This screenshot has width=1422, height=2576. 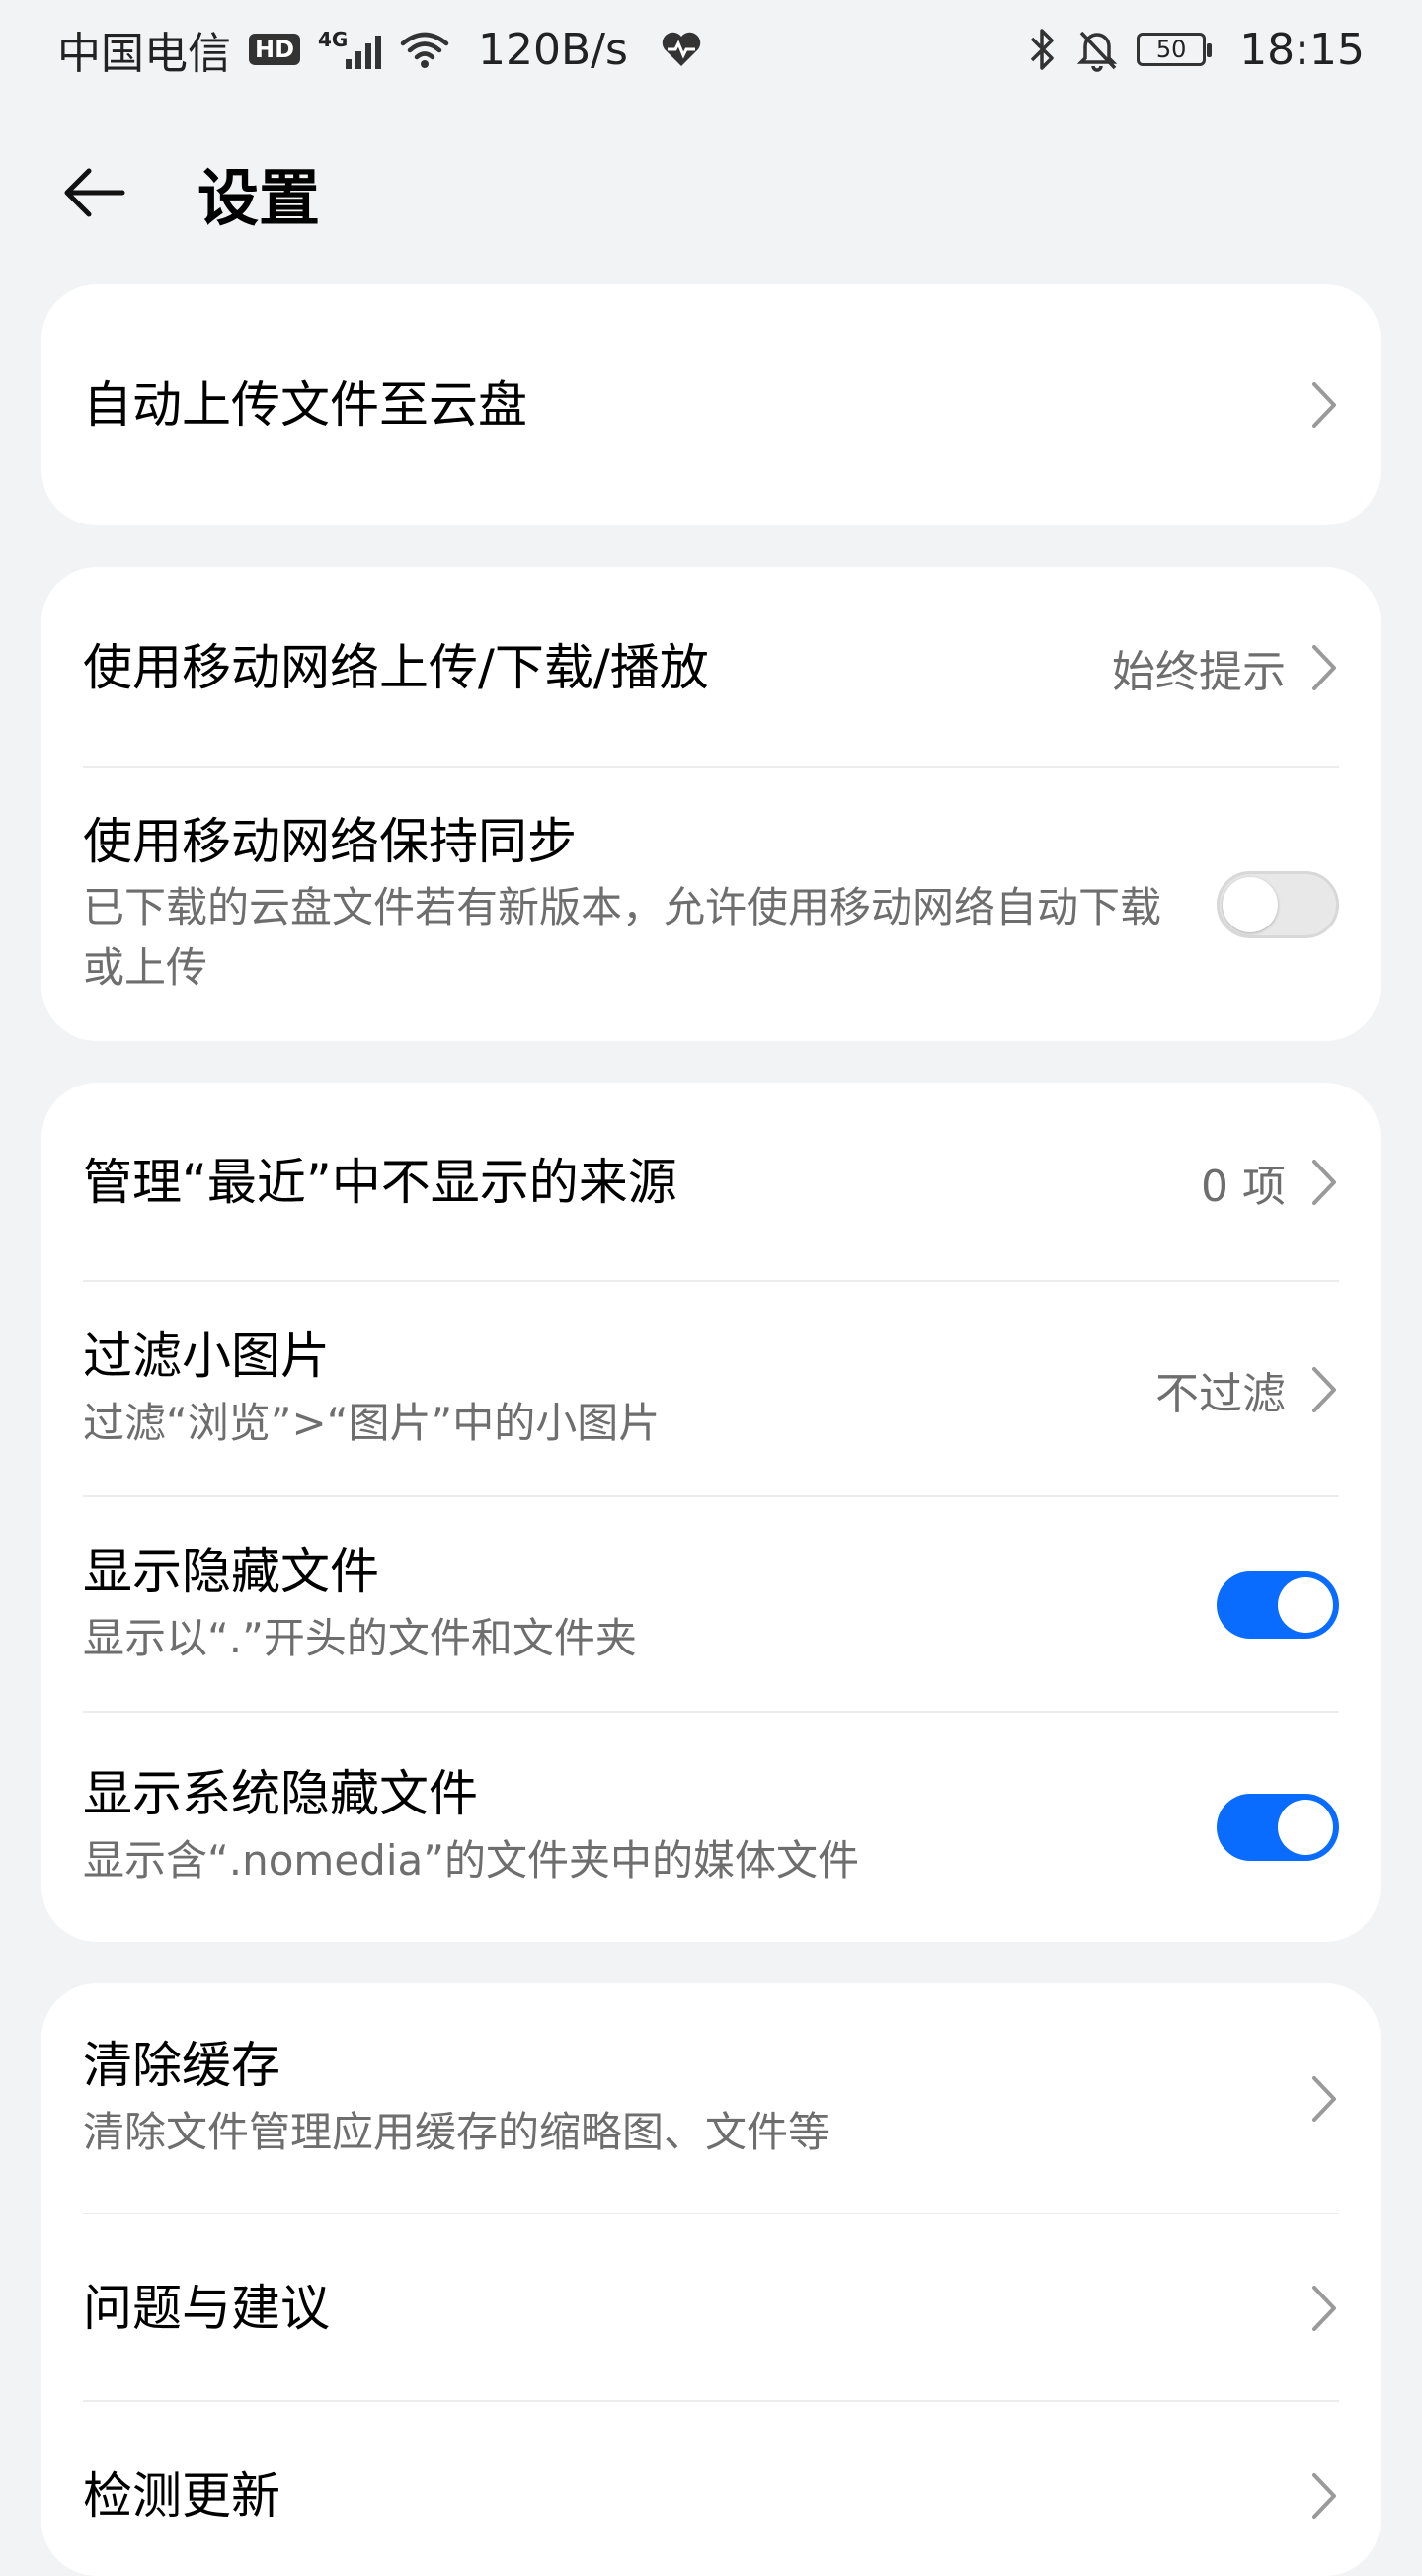 What do you see at coordinates (711, 49) in the screenshot?
I see `status-bar: 中国电信 HD 4G 120B/s 50 18:15` at bounding box center [711, 49].